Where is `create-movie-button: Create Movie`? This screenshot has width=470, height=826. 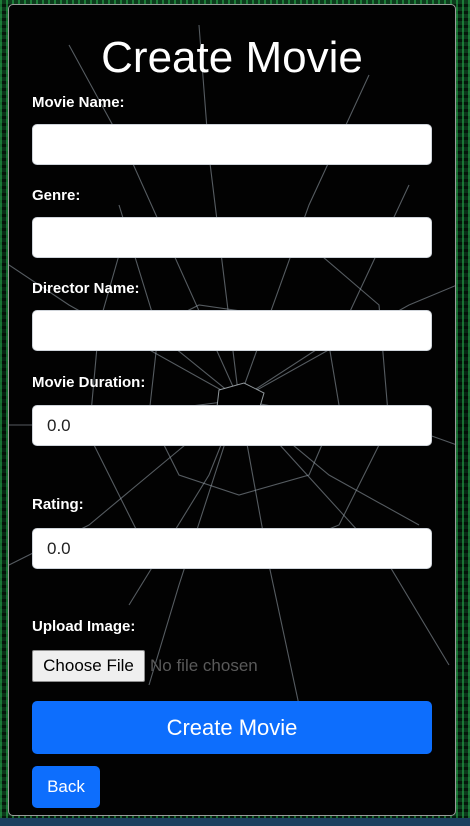 create-movie-button: Create Movie is located at coordinates (232, 727).